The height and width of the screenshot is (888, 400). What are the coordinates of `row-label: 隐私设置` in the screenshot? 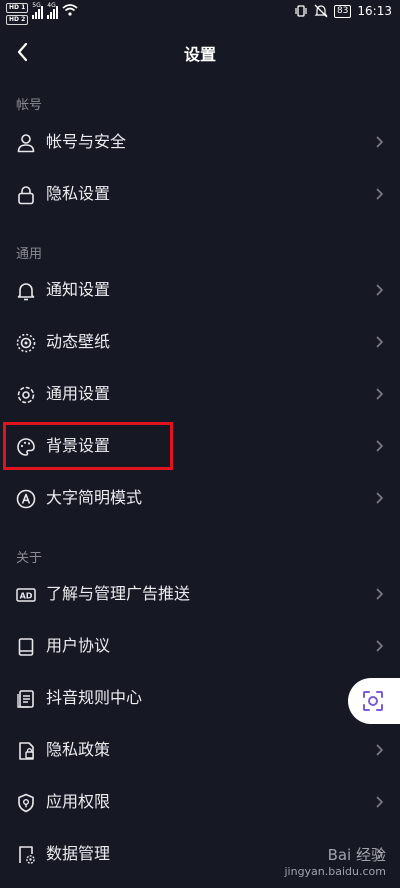 It's located at (78, 193).